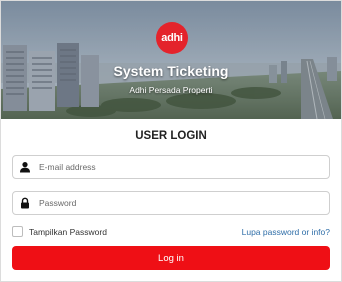 This screenshot has width=342, height=282. What do you see at coordinates (17, 231) in the screenshot?
I see `show-password-checkbox` at bounding box center [17, 231].